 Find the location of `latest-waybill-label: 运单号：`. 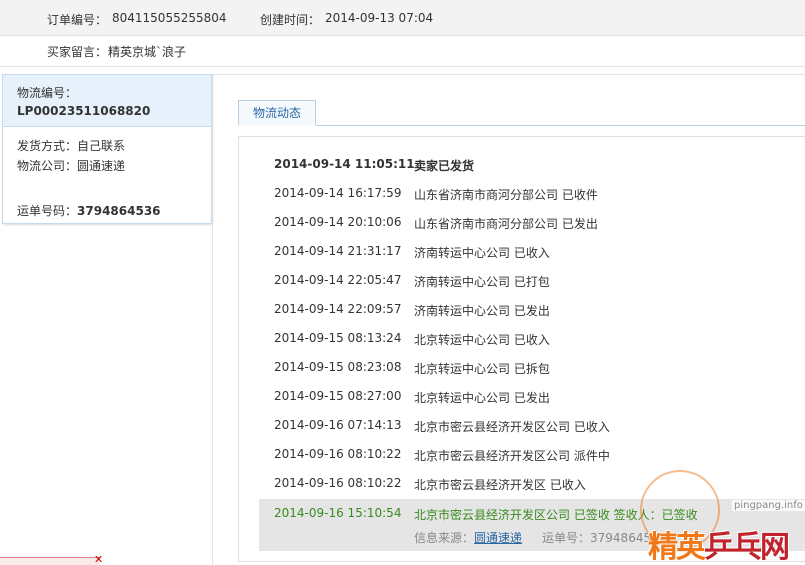

latest-waybill-label: 运单号： is located at coordinates (566, 538).